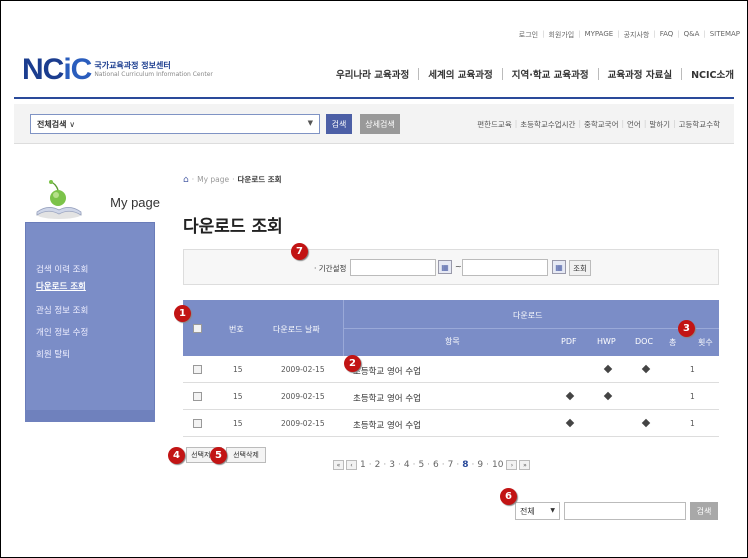 The image size is (748, 558). What do you see at coordinates (599, 35) in the screenshot?
I see `mypage-link: MYPAGE` at bounding box center [599, 35].